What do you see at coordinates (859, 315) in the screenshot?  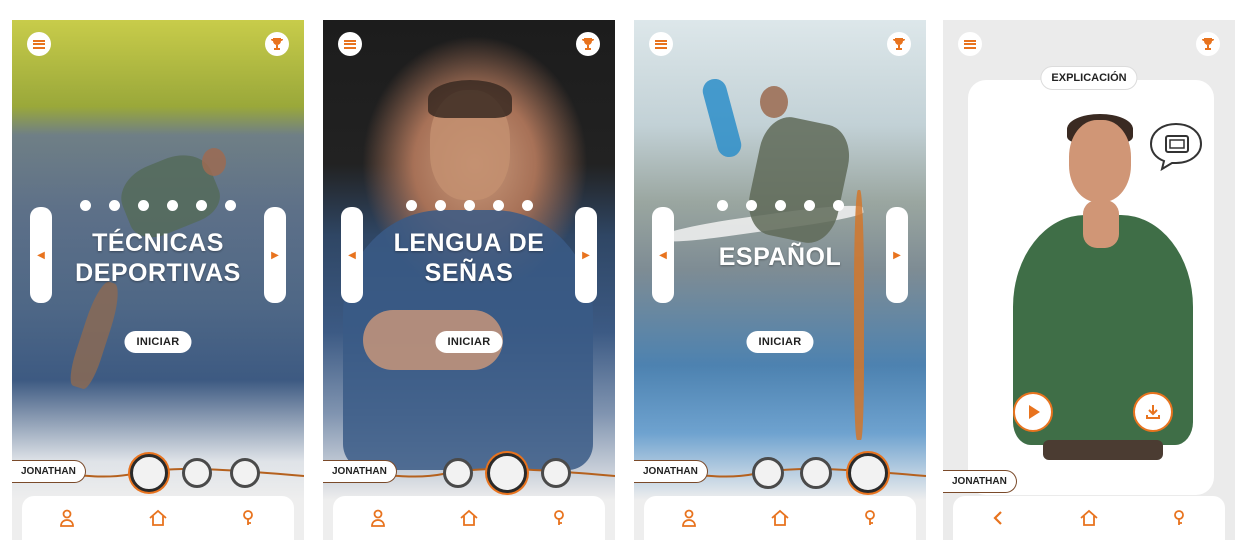 I see `hurdle-post` at bounding box center [859, 315].